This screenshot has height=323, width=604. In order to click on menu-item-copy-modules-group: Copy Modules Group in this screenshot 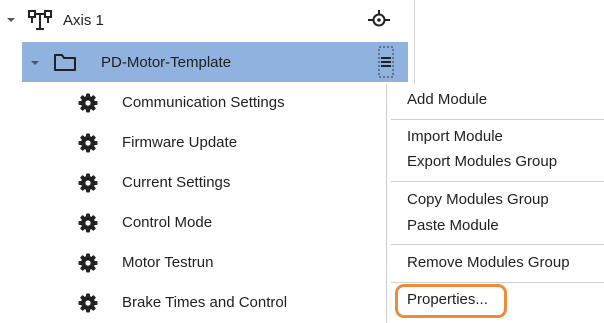, I will do `click(478, 200)`.